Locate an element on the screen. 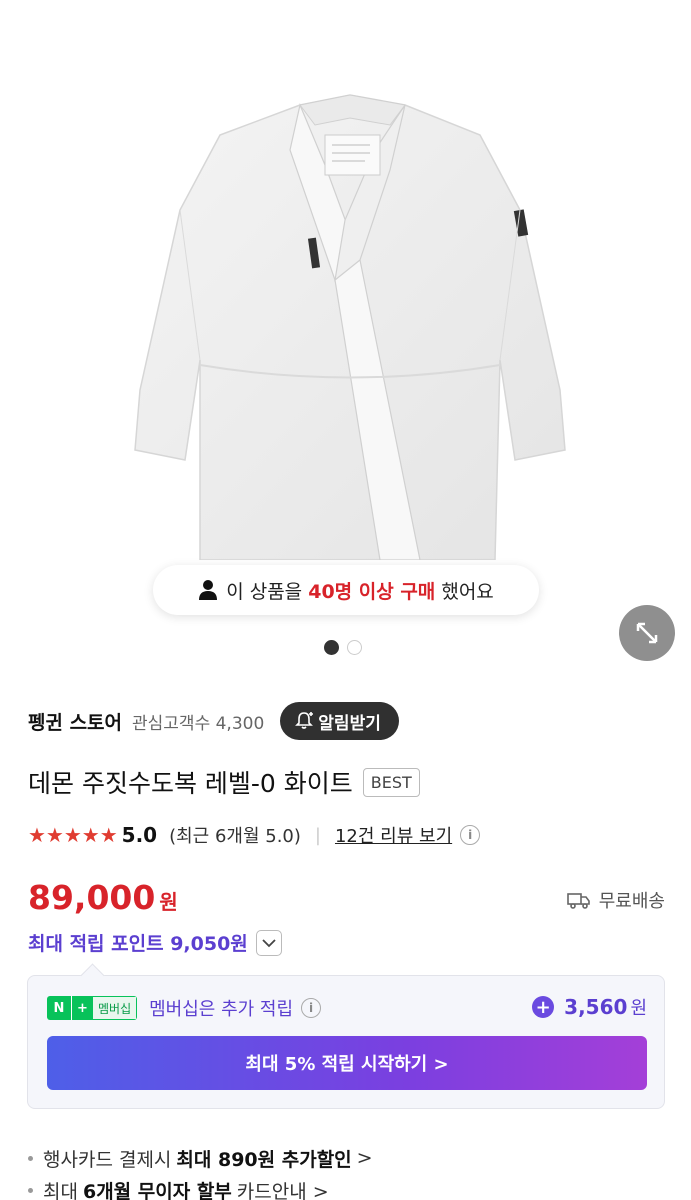 Image resolution: width=691 pixels, height=1200 pixels. naver-plus-badge: N + 멤버십 is located at coordinates (92, 1008).